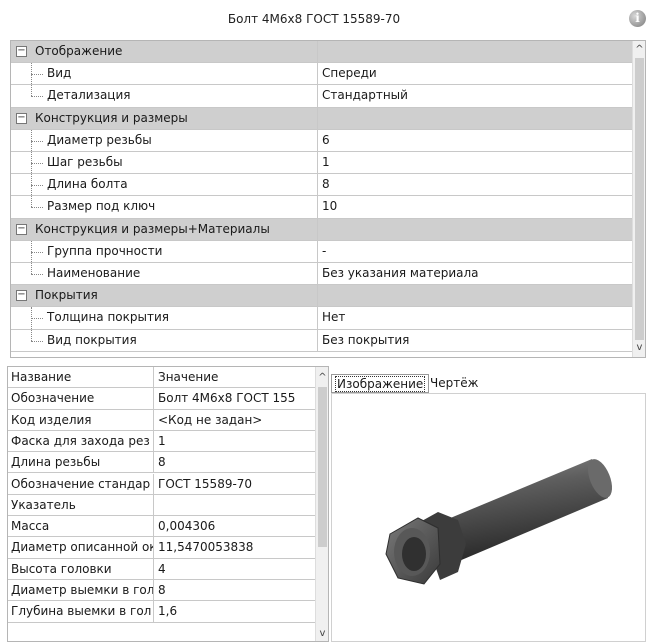 Image resolution: width=646 pixels, height=642 pixels. What do you see at coordinates (81, 419) in the screenshot?
I see `param-name-cell: Код изделия` at bounding box center [81, 419].